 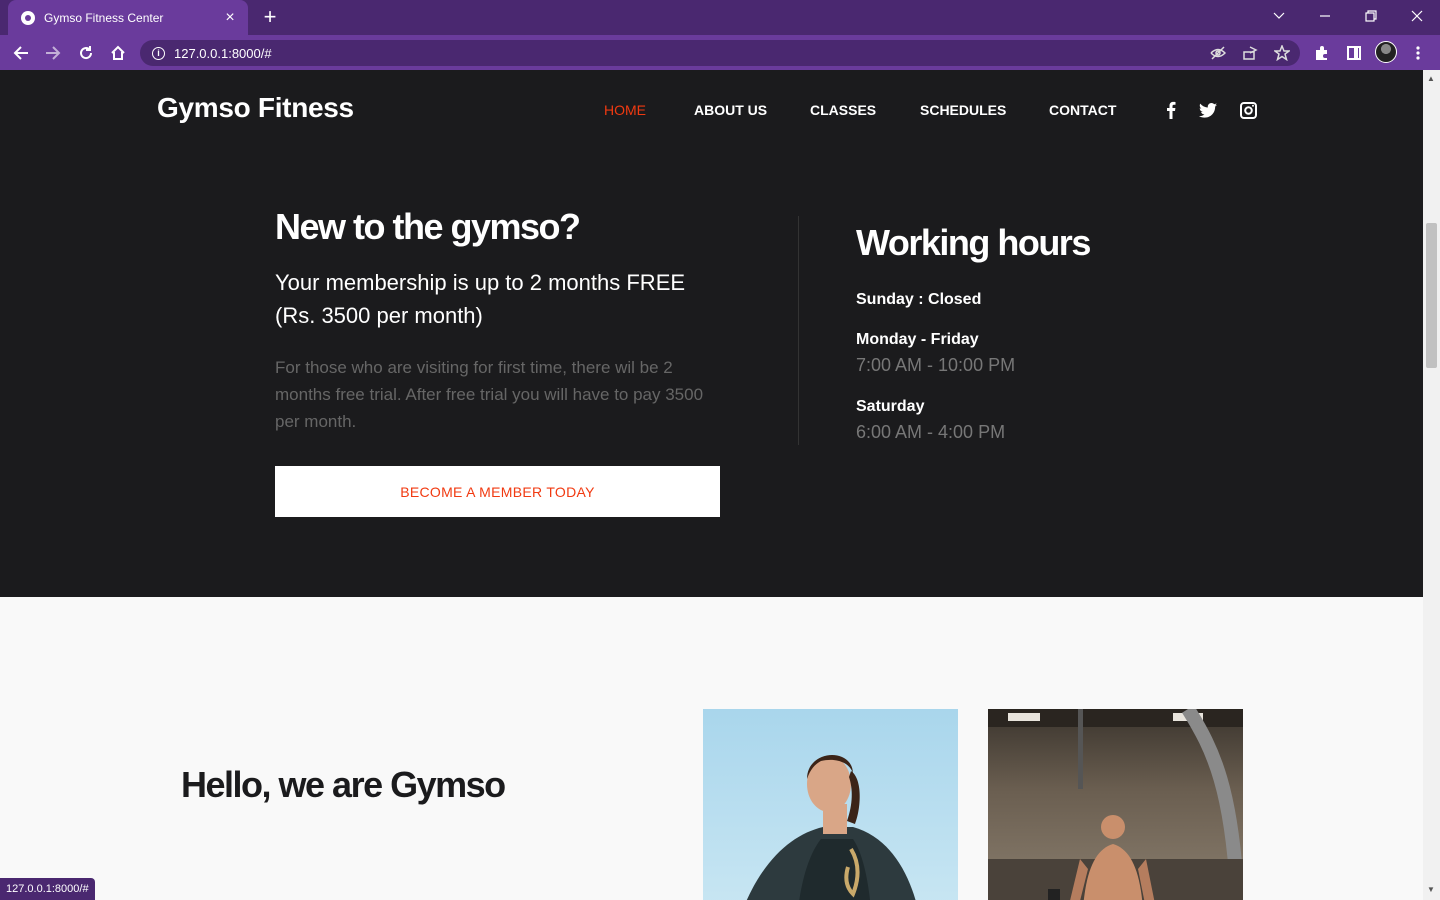 I want to click on section-divider, so click(x=798, y=330).